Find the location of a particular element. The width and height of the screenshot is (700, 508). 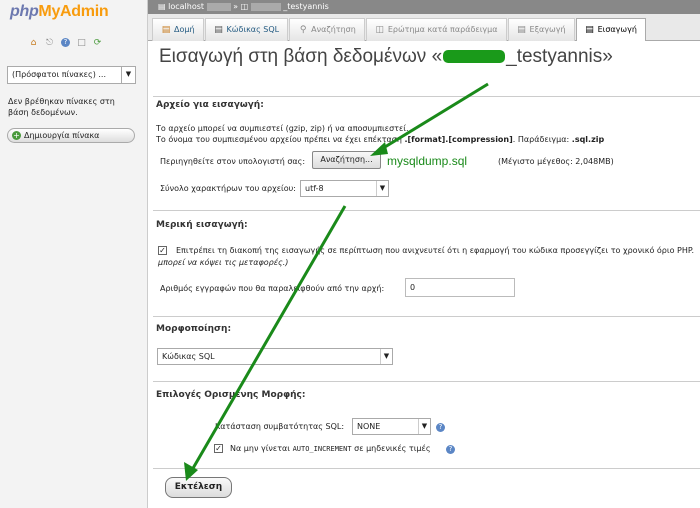

tab-query: ◫ Ερώτημα κατά παράδειγμα is located at coordinates (436, 29).